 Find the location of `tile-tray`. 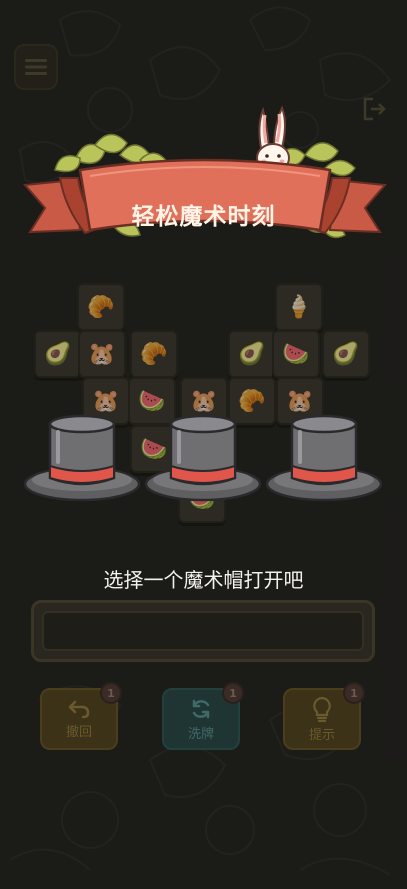

tile-tray is located at coordinates (203, 631).